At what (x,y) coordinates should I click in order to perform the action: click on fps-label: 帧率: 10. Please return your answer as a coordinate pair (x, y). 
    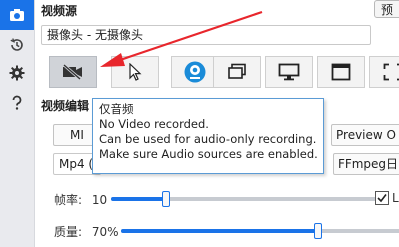
    Looking at the image, I should click on (80, 199).